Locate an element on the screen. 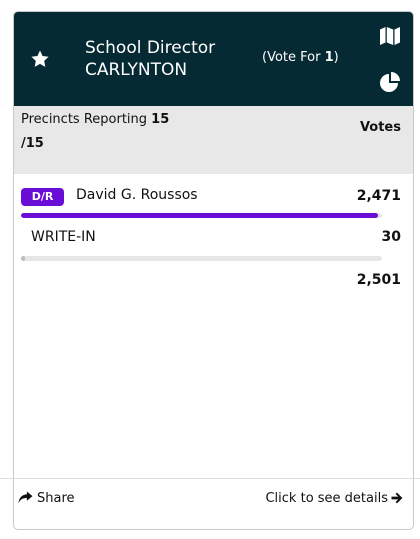  pie-chart-icon is located at coordinates (390, 82).